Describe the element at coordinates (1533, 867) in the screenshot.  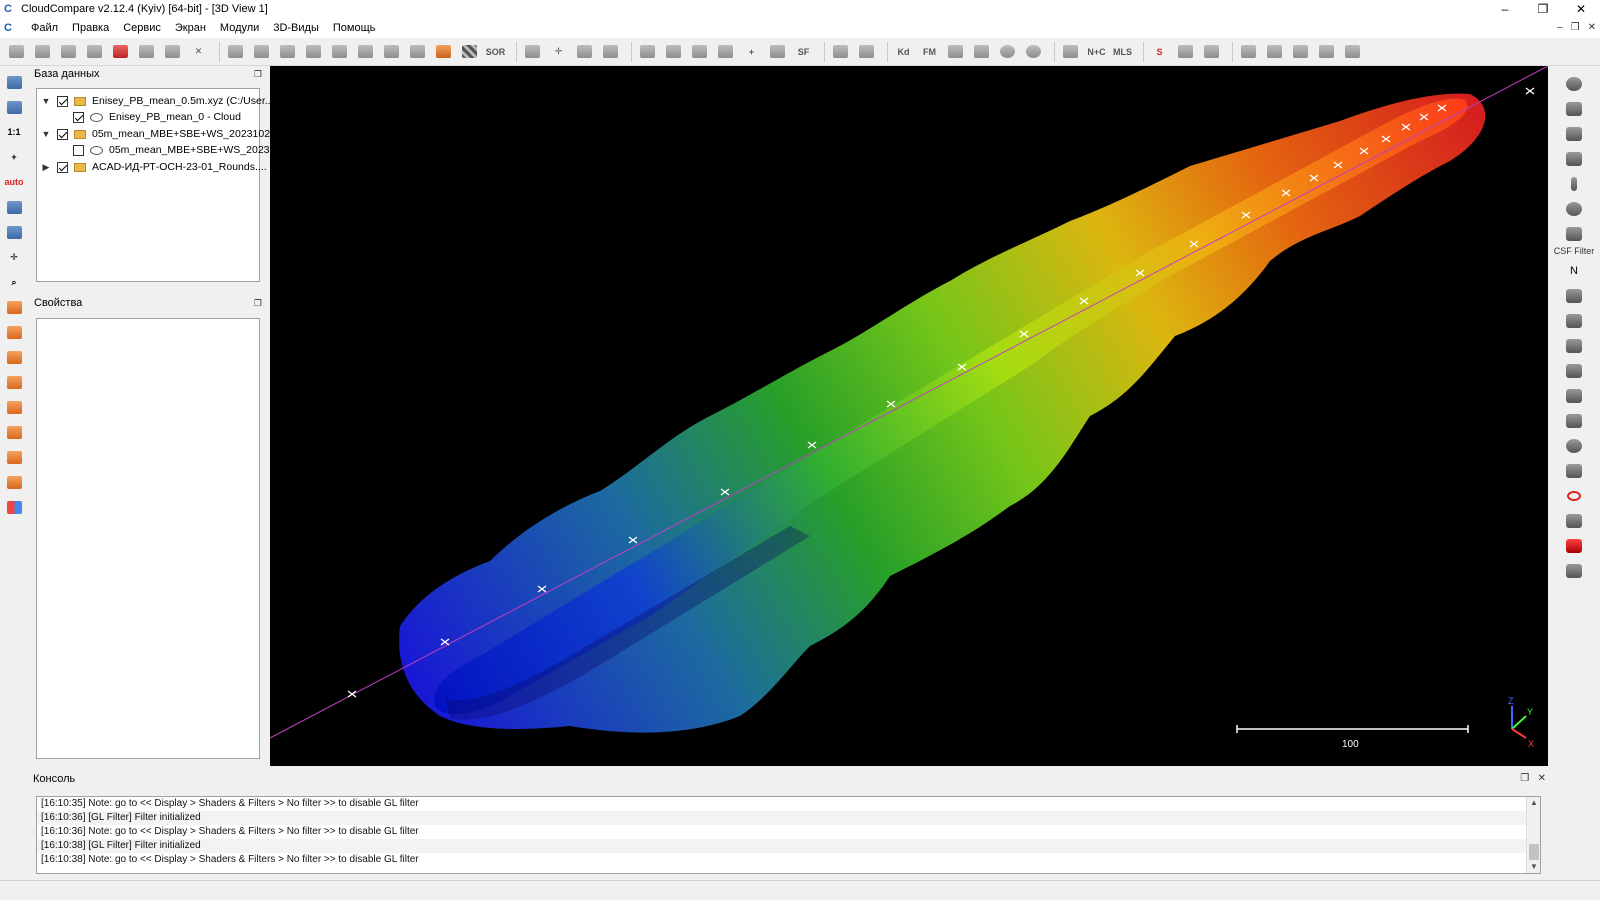
I see `scroll-down-icon: ▼` at that location.